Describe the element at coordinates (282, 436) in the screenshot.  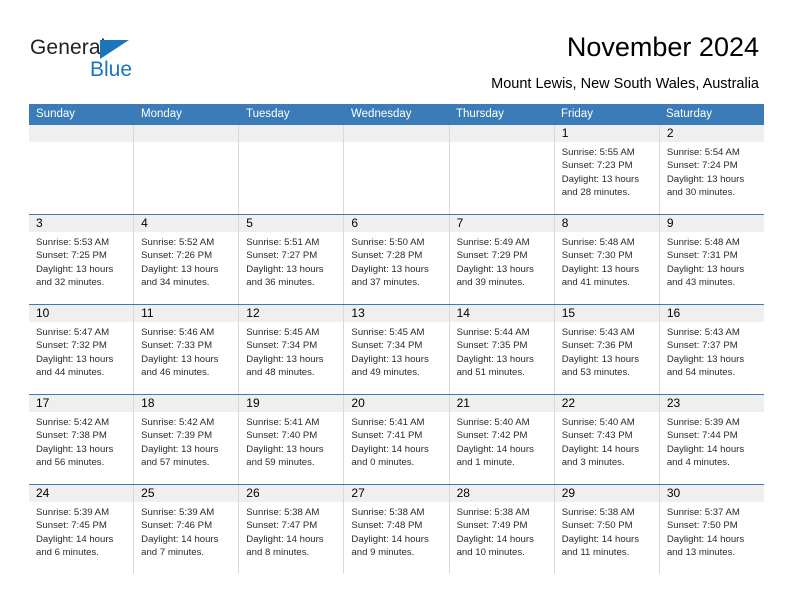
I see `sunset-text: Sunset: 7:40 PM` at that location.